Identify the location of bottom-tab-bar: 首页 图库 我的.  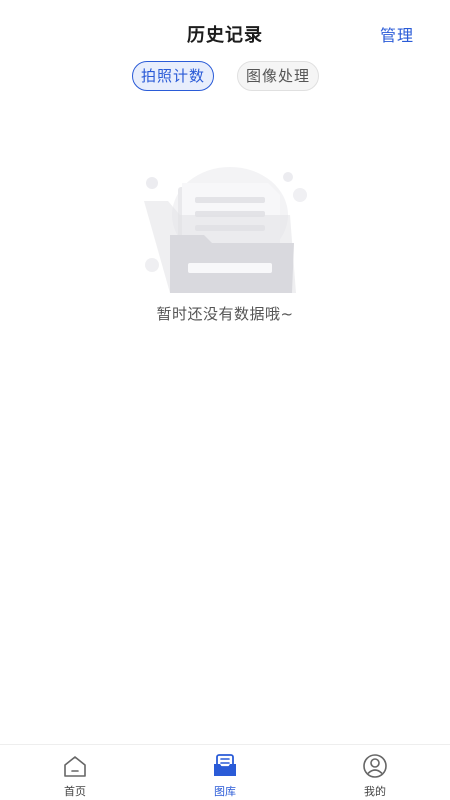
(225, 772).